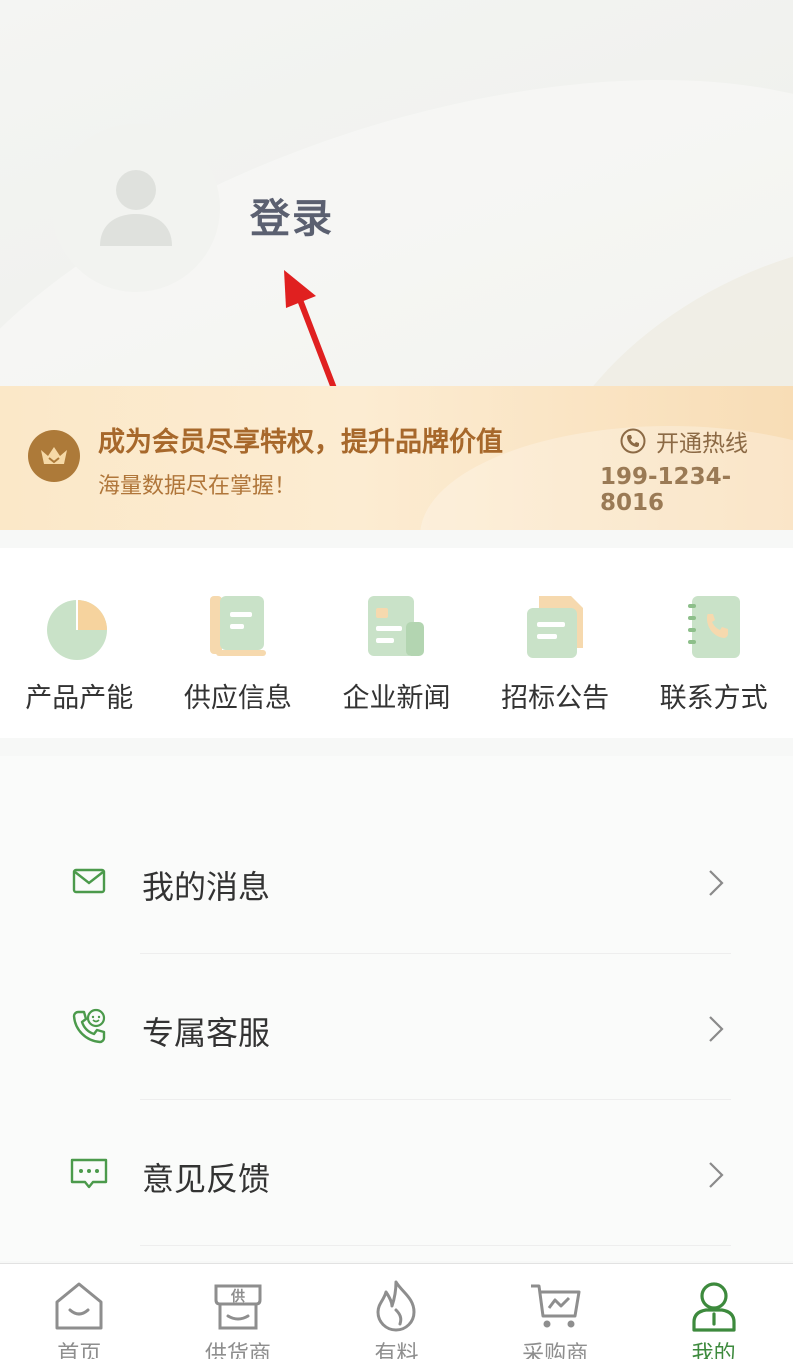 The width and height of the screenshot is (793, 1359). What do you see at coordinates (702, 444) in the screenshot?
I see `hotline-label: 开通热线` at bounding box center [702, 444].